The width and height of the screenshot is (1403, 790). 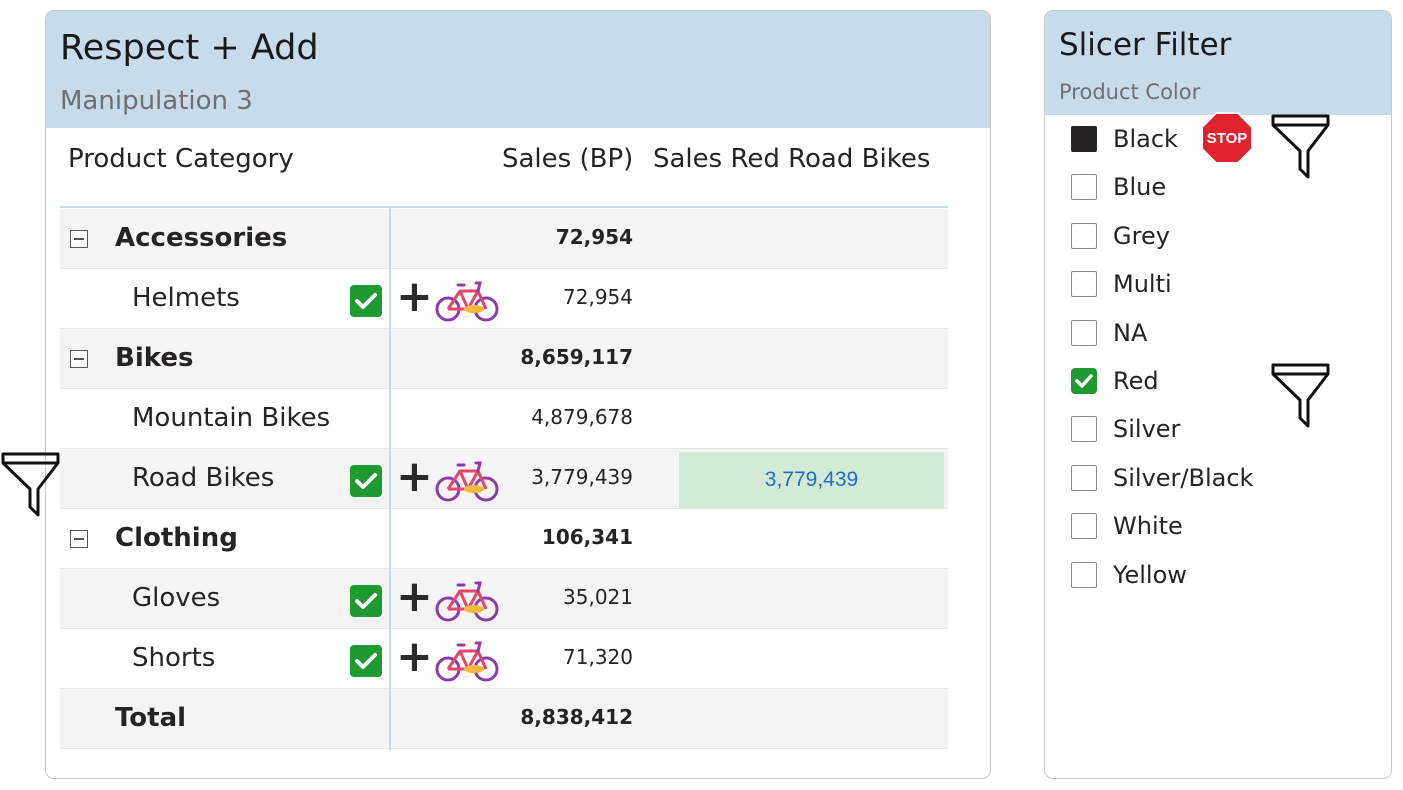 I want to click on slicer-title: Slicer Filter, so click(x=1145, y=45).